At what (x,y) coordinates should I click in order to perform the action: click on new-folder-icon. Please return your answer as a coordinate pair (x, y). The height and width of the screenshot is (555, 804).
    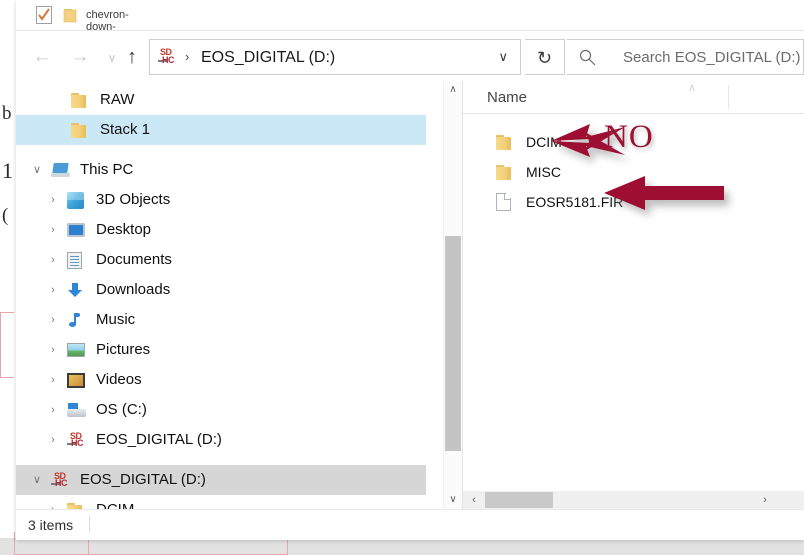
    Looking at the image, I should click on (72, 15).